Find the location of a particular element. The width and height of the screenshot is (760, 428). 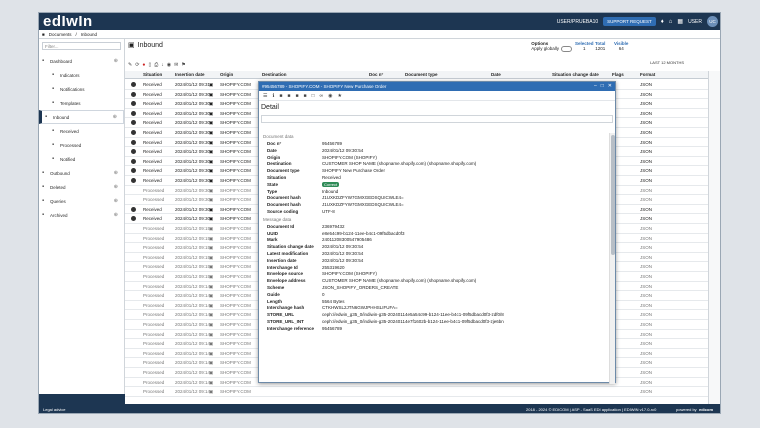

sidebar-item-notifications: ▪ Notifications is located at coordinates (81, 89).